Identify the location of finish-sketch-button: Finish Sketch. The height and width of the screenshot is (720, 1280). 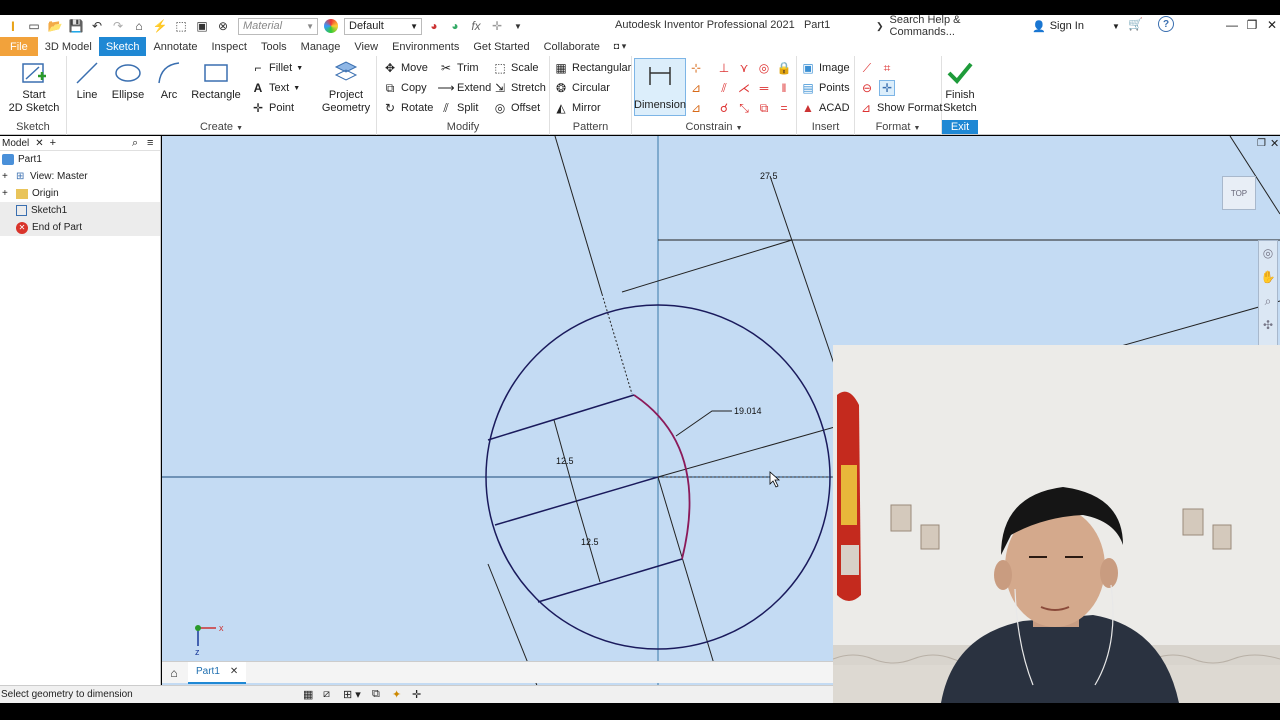
(960, 87).